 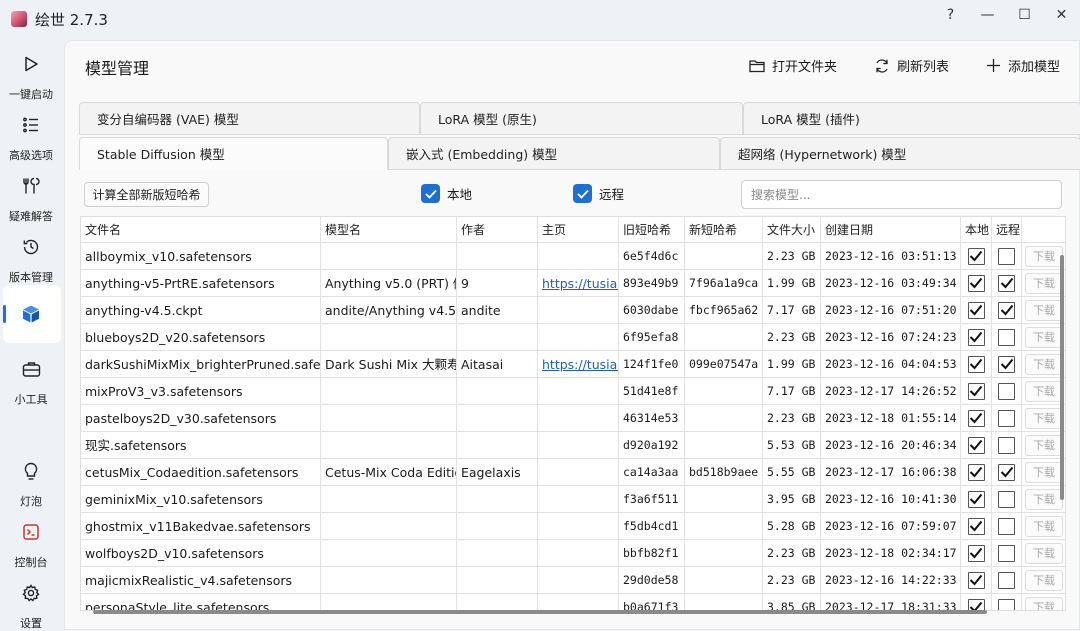 I want to click on maximize-button: ☐, so click(x=1024, y=15).